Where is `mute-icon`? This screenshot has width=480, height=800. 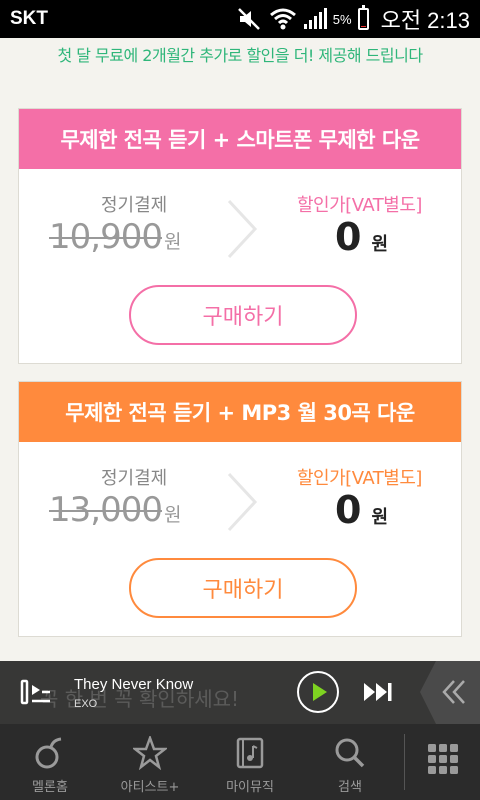
mute-icon is located at coordinates (248, 19).